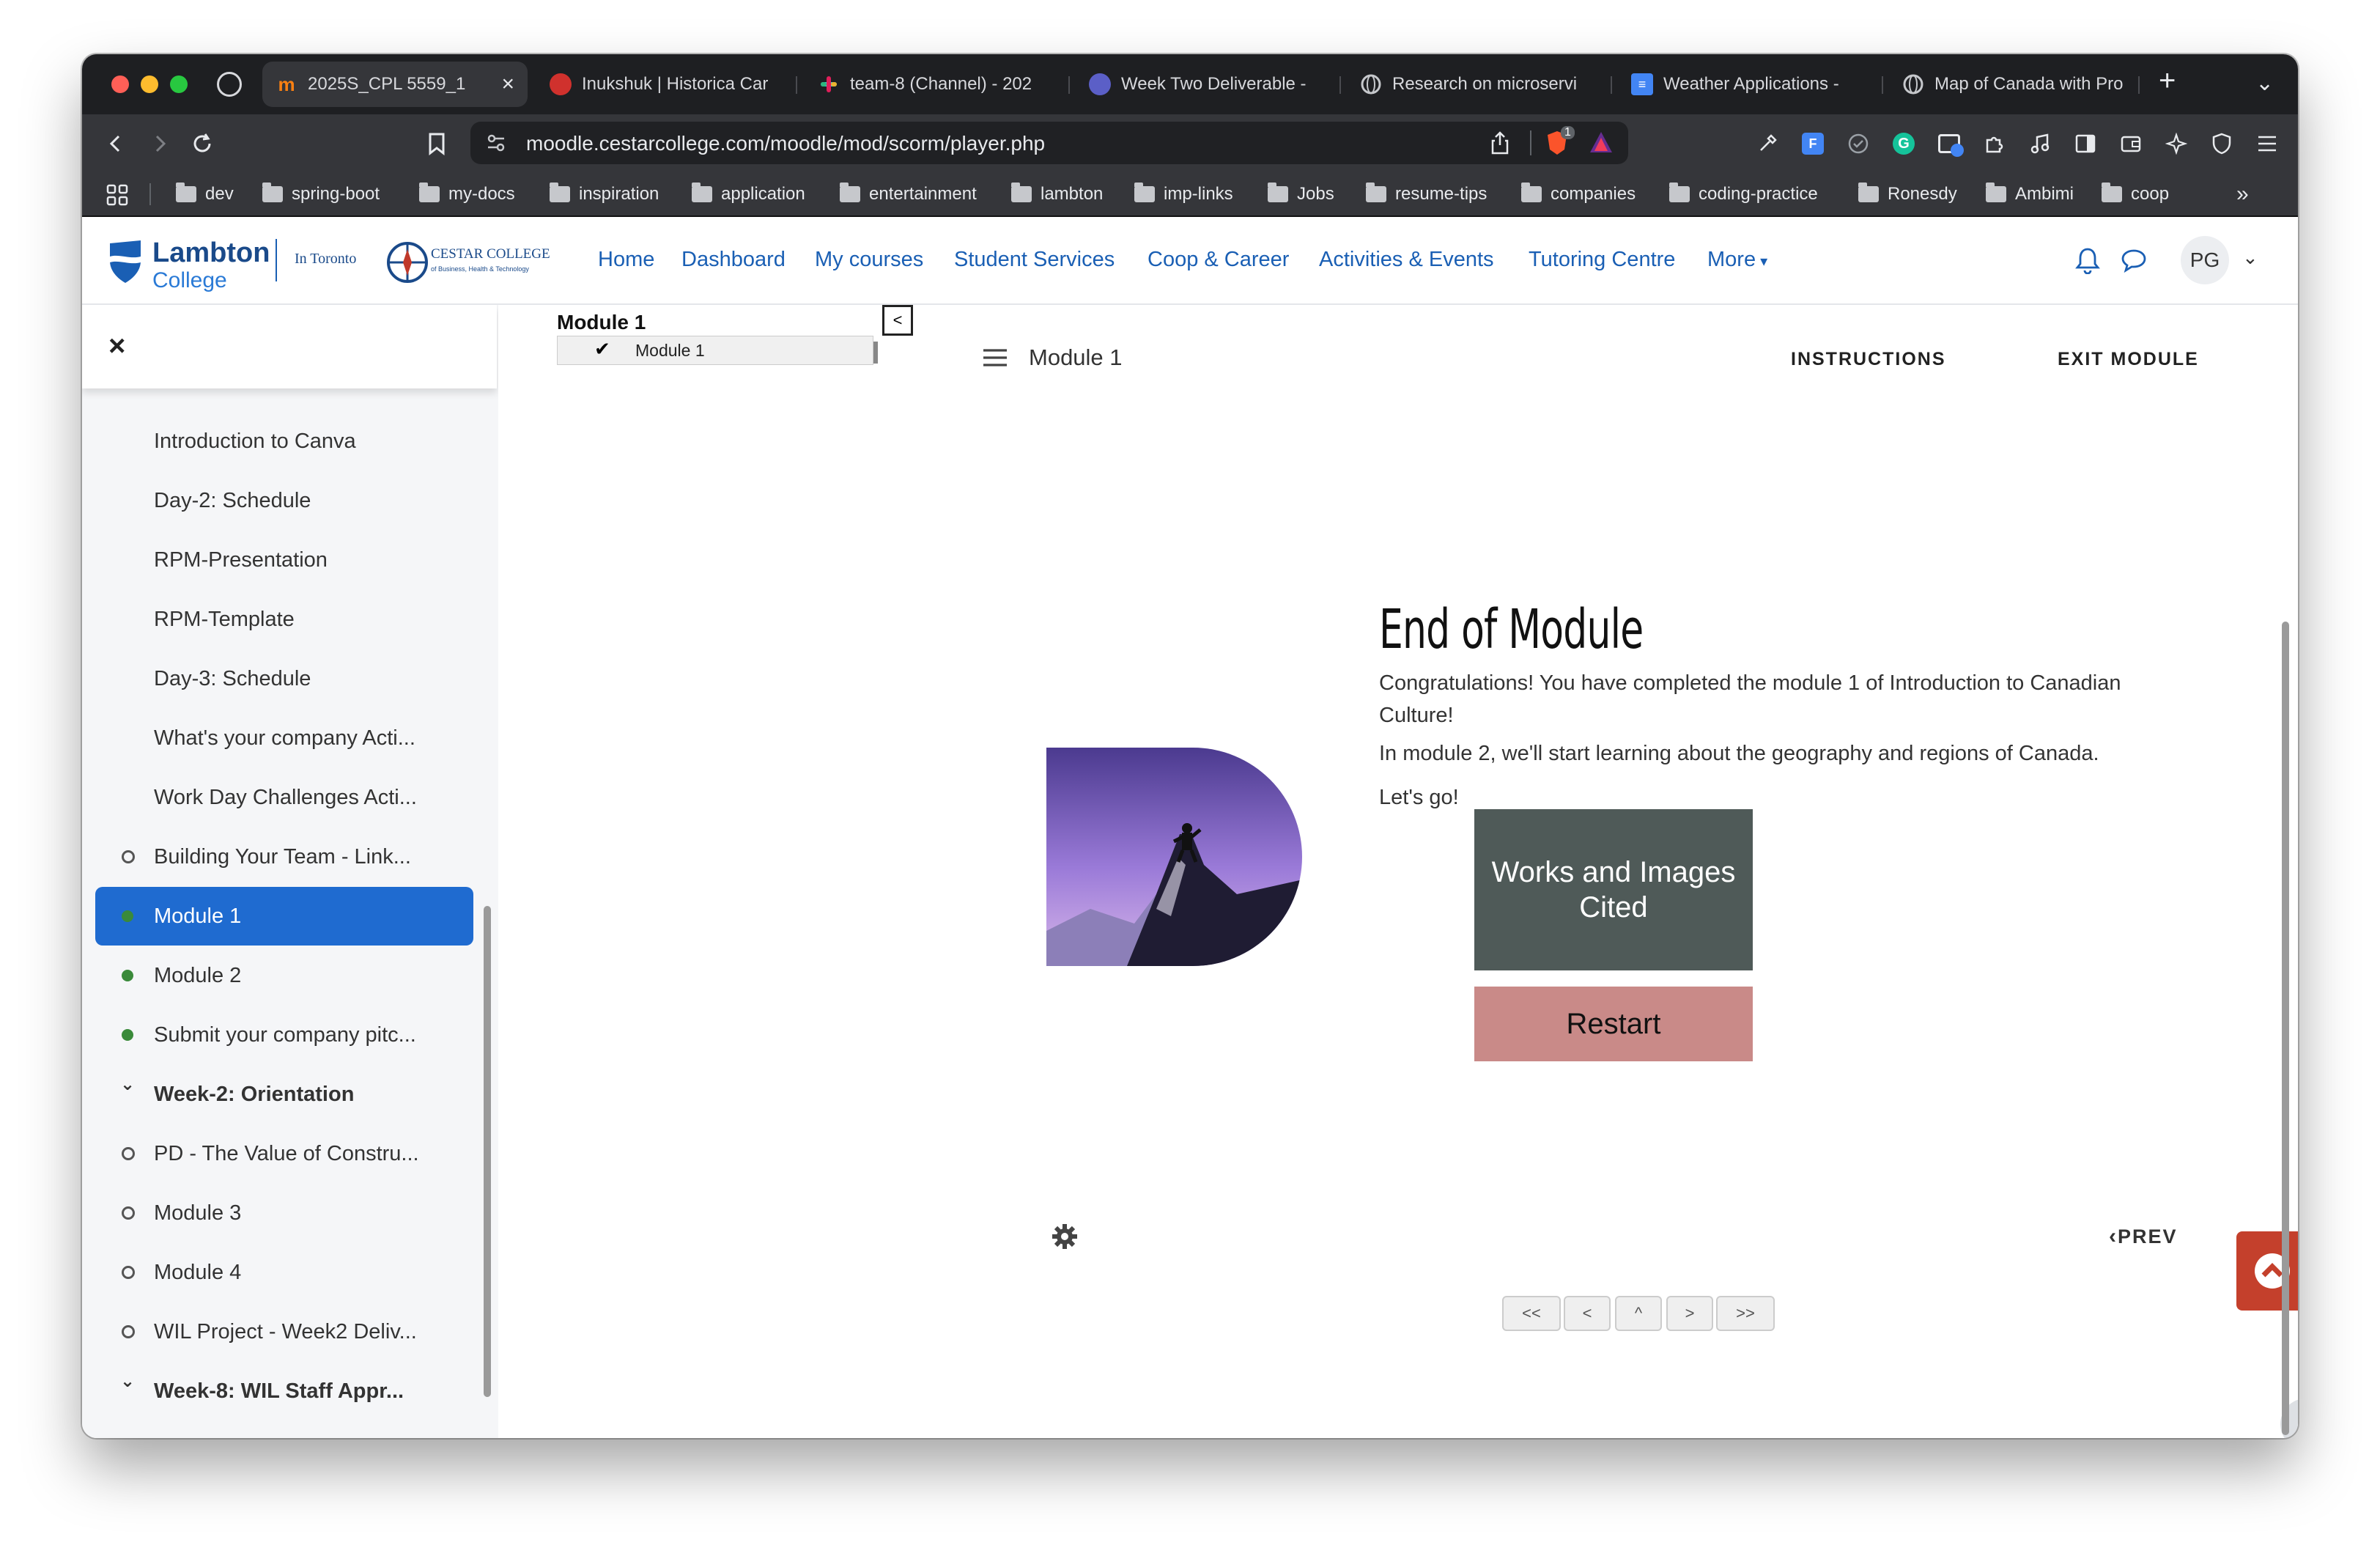 The width and height of the screenshot is (2380, 1548). Describe the element at coordinates (995, 359) in the screenshot. I see `hamburger-menu-icon` at that location.